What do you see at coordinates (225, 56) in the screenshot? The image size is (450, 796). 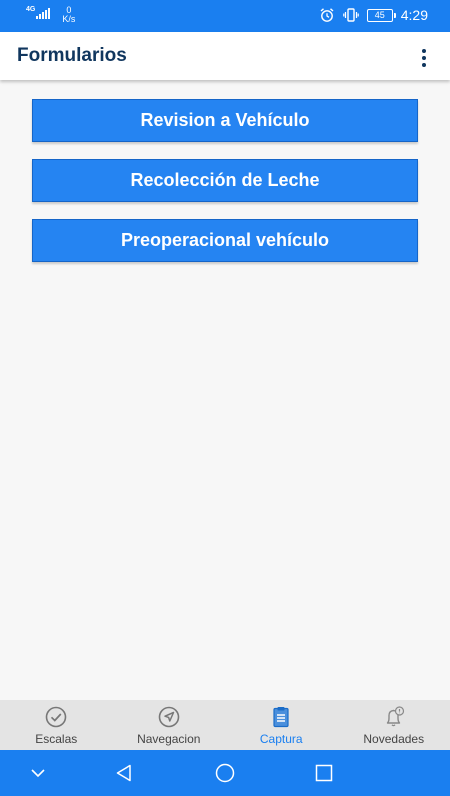 I see `app-bar: Formularios` at bounding box center [225, 56].